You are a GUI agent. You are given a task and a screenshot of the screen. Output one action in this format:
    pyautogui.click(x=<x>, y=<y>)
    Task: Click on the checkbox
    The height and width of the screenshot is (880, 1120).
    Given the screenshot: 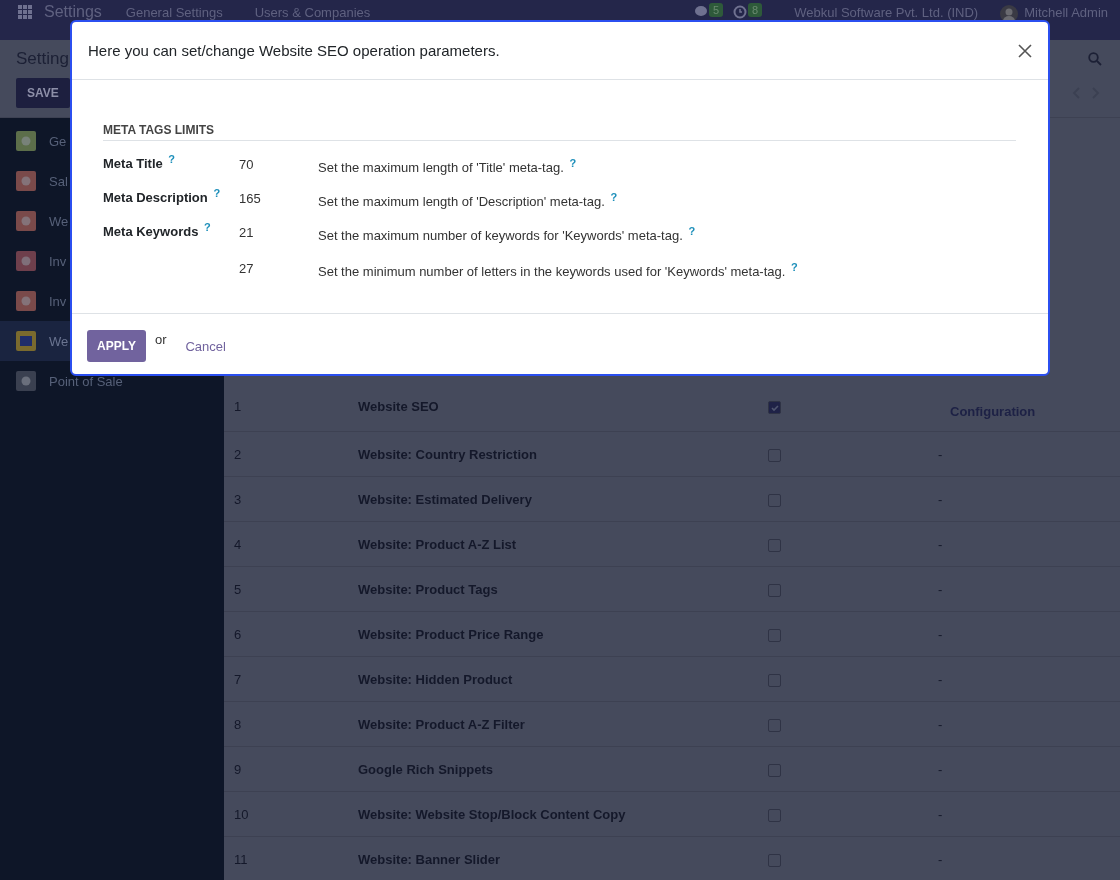 What is the action you would take?
    pyautogui.click(x=774, y=408)
    